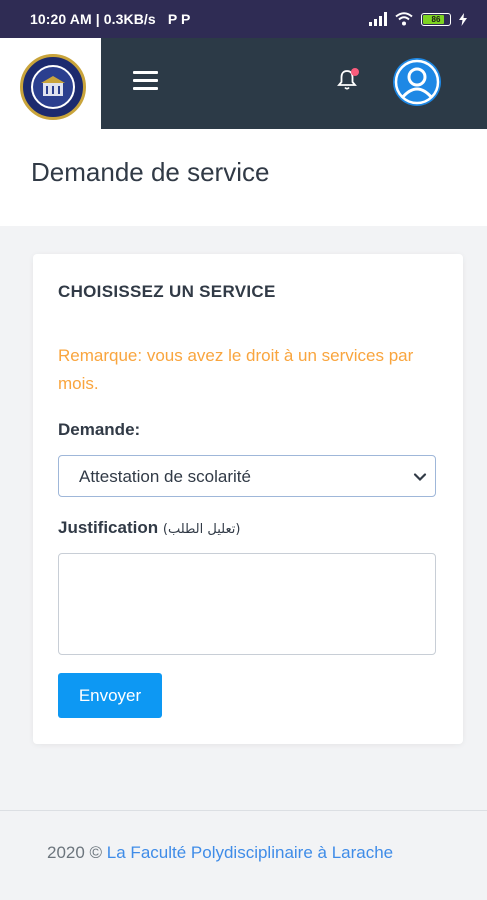 This screenshot has width=487, height=900. What do you see at coordinates (77, 852) in the screenshot?
I see `footer-copyright: 2020 ©` at bounding box center [77, 852].